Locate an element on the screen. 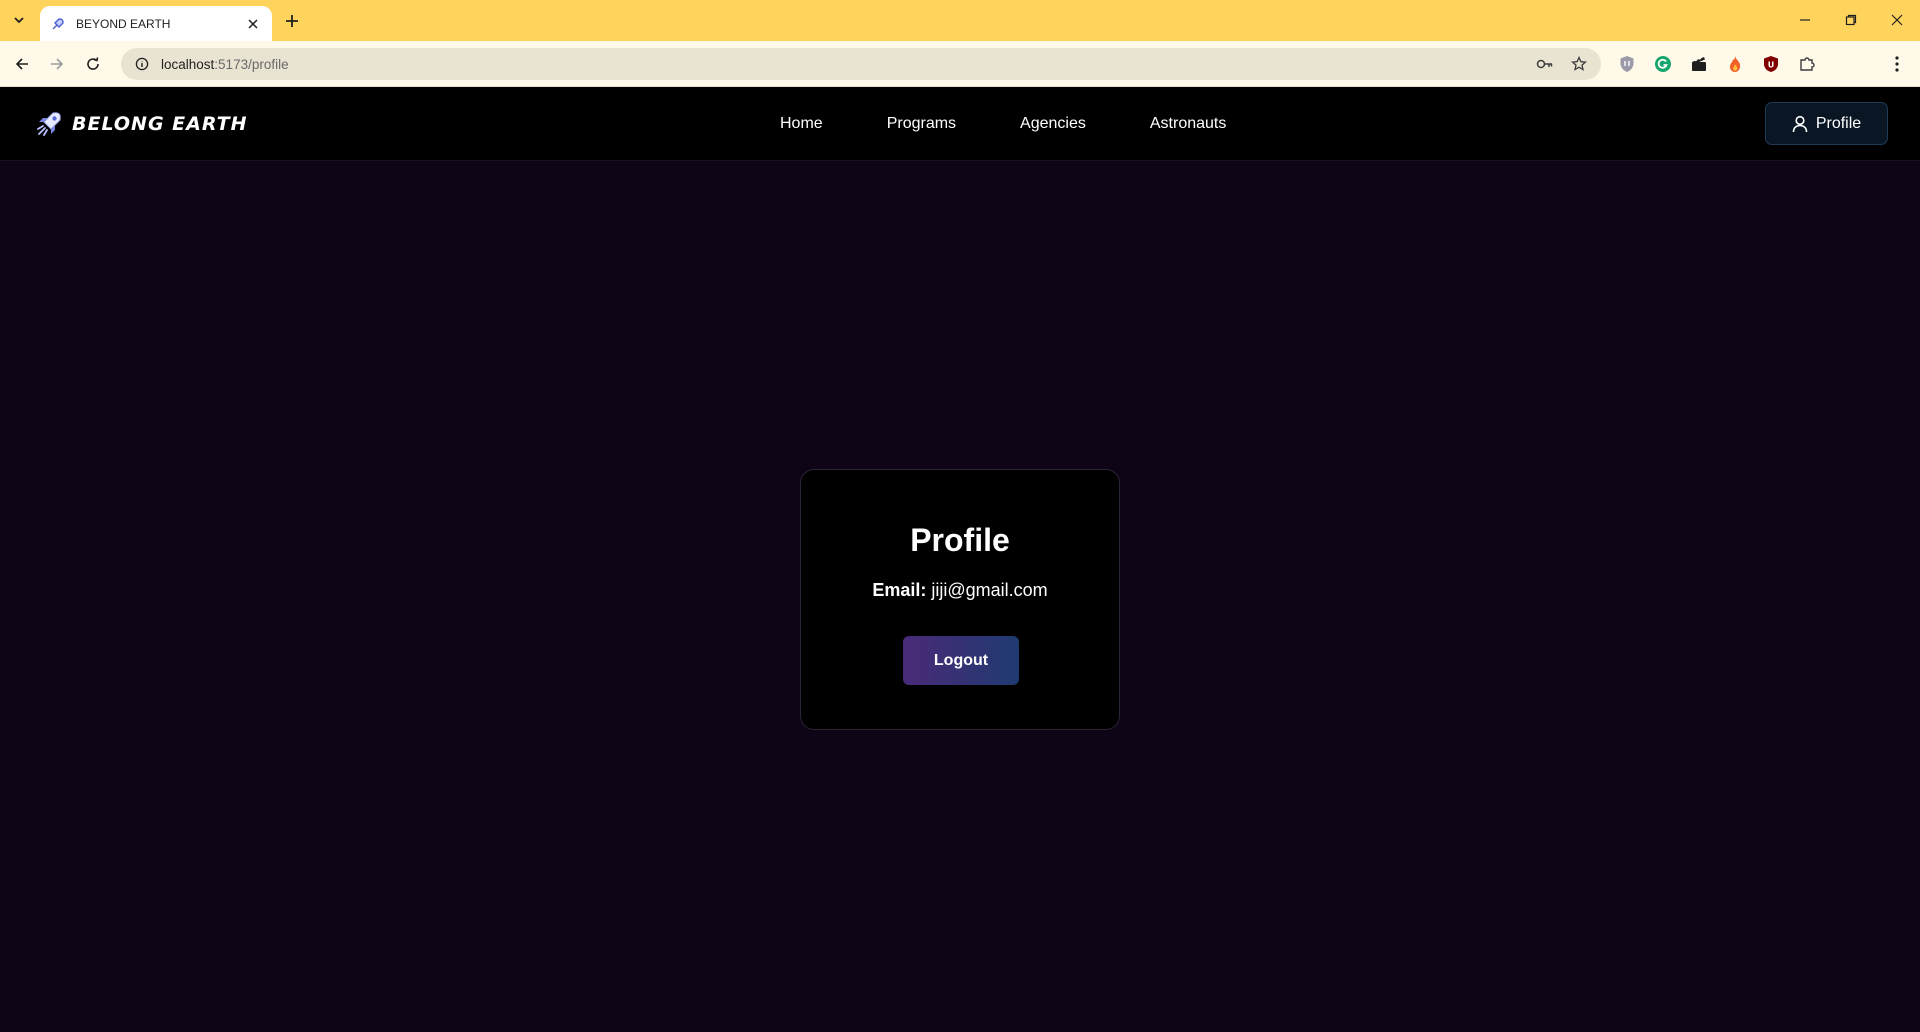 This screenshot has width=1920, height=1032. brand-logo: BELONG EARTH is located at coordinates (140, 124).